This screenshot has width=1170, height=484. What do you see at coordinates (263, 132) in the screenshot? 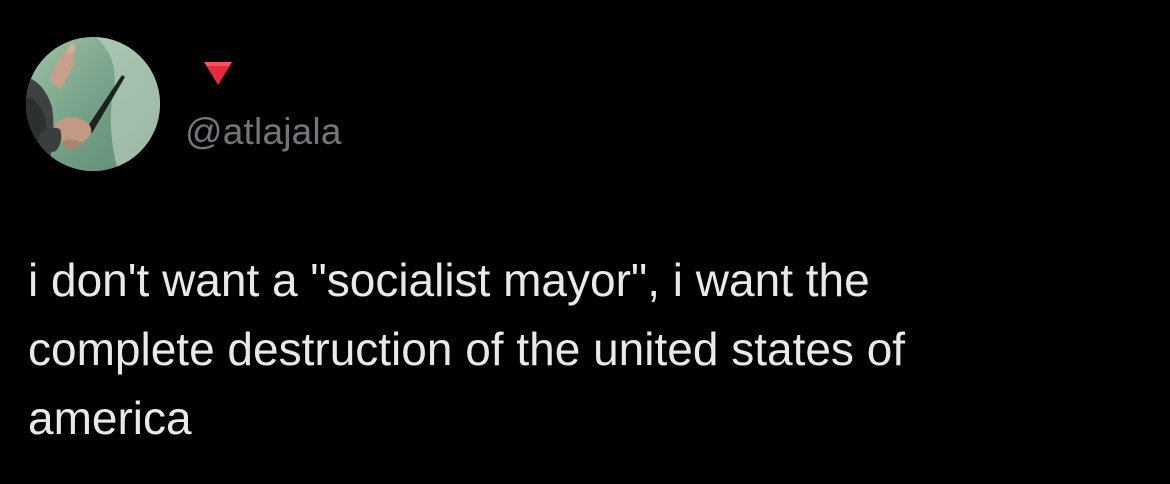
I see `author-handle: @atlajala` at bounding box center [263, 132].